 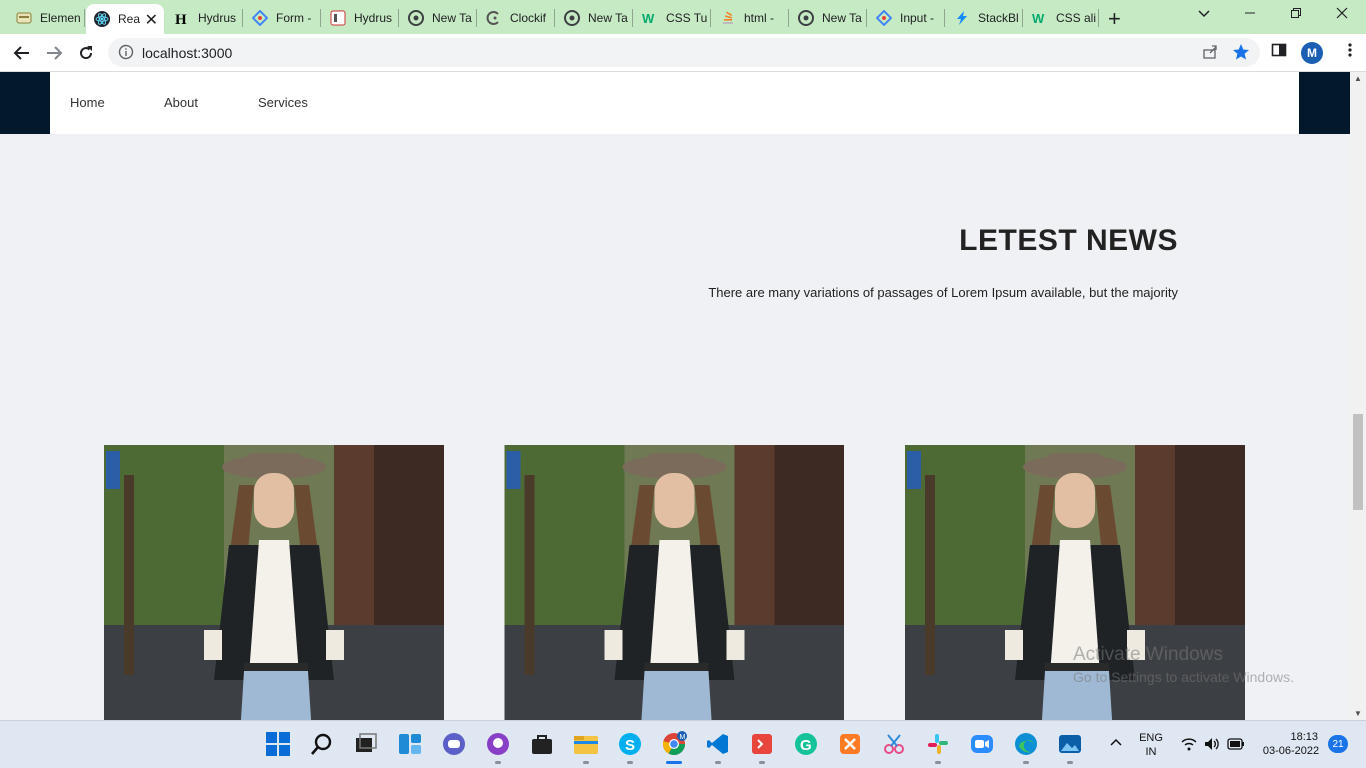 I want to click on svg-text: S, so click(x=630, y=745).